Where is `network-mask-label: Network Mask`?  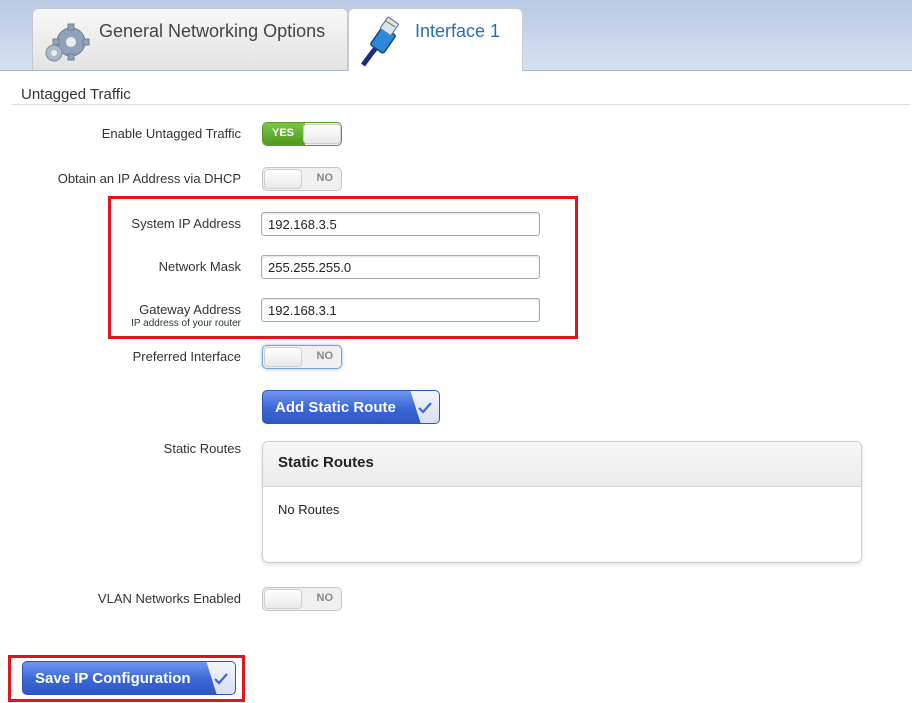 network-mask-label: Network Mask is located at coordinates (199, 266).